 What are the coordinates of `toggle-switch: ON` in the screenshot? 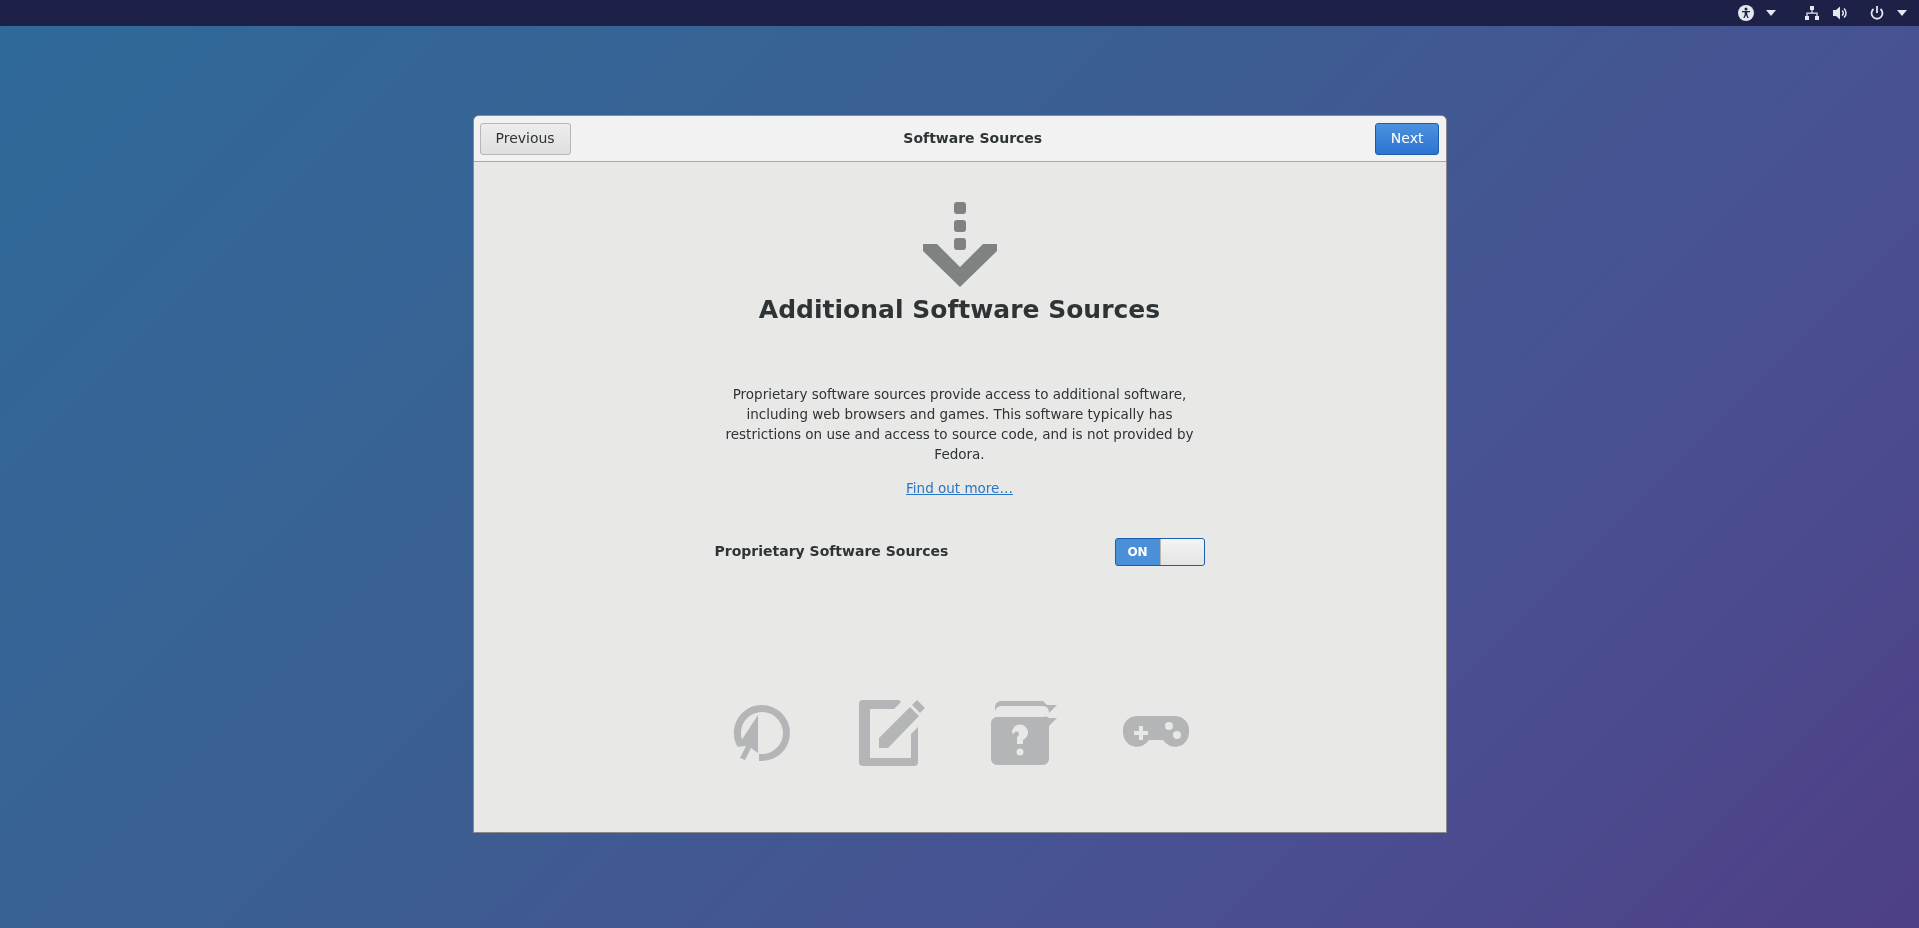 It's located at (1159, 551).